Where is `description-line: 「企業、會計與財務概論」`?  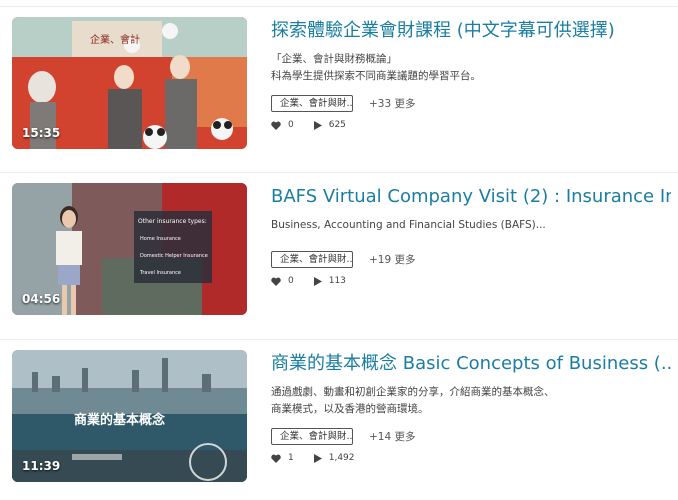
description-line: 「企業、會計與財務概論」 is located at coordinates (334, 59).